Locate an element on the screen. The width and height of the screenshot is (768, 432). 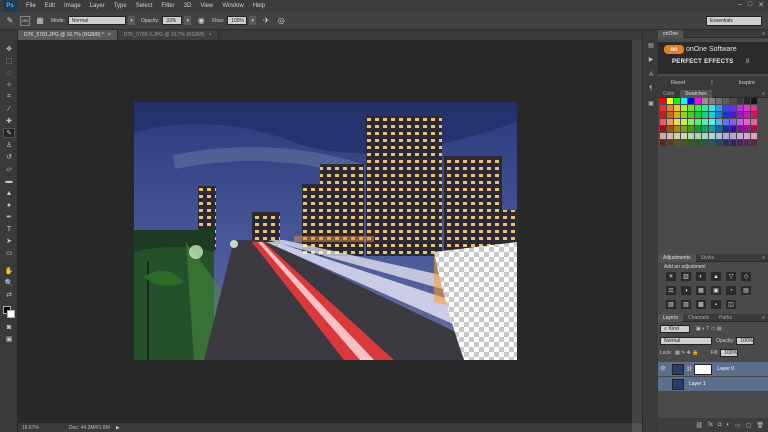
gradient-tool-icon: ▬ is located at coordinates (9, 181).